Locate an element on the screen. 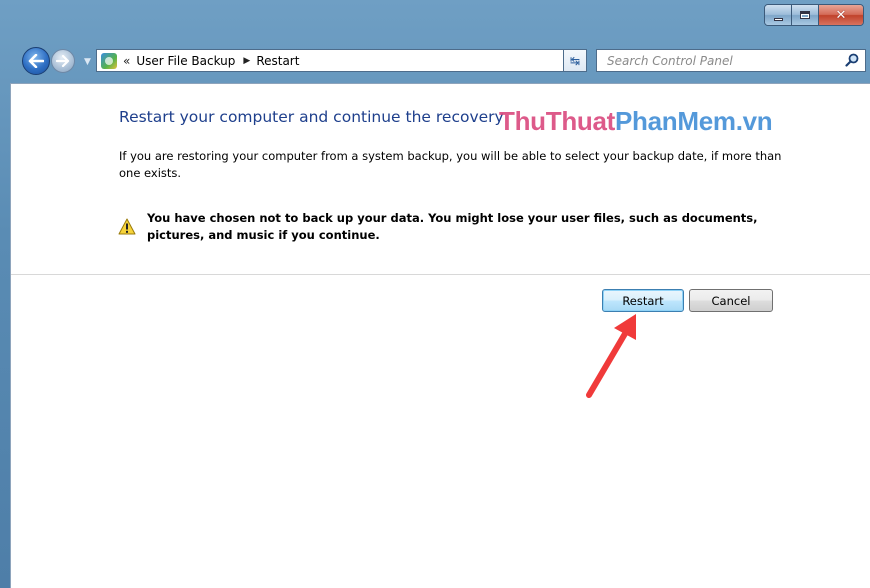 Image resolution: width=870 pixels, height=588 pixels. control-panel-icon is located at coordinates (109, 60).